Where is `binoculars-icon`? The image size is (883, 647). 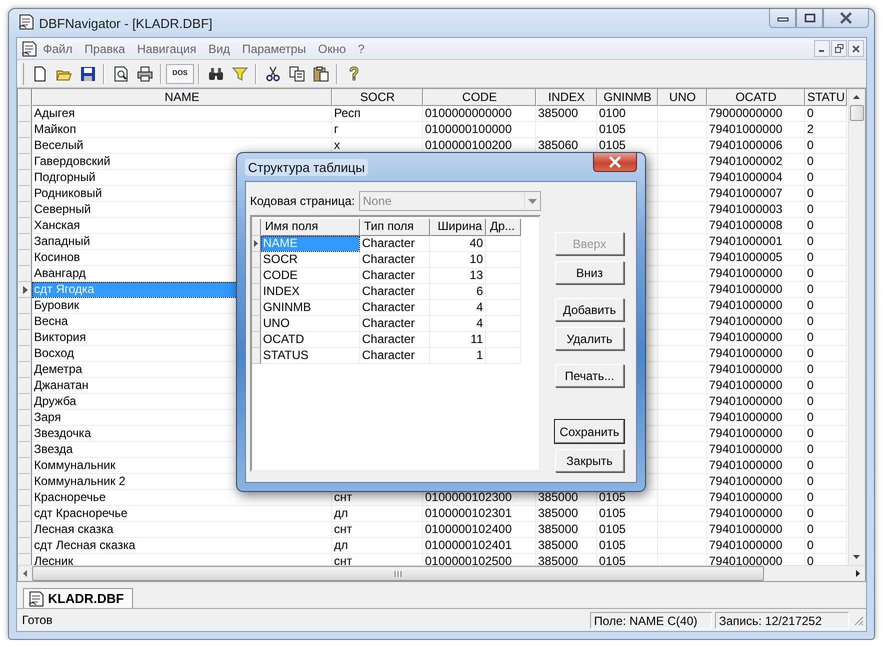
binoculars-icon is located at coordinates (216, 74).